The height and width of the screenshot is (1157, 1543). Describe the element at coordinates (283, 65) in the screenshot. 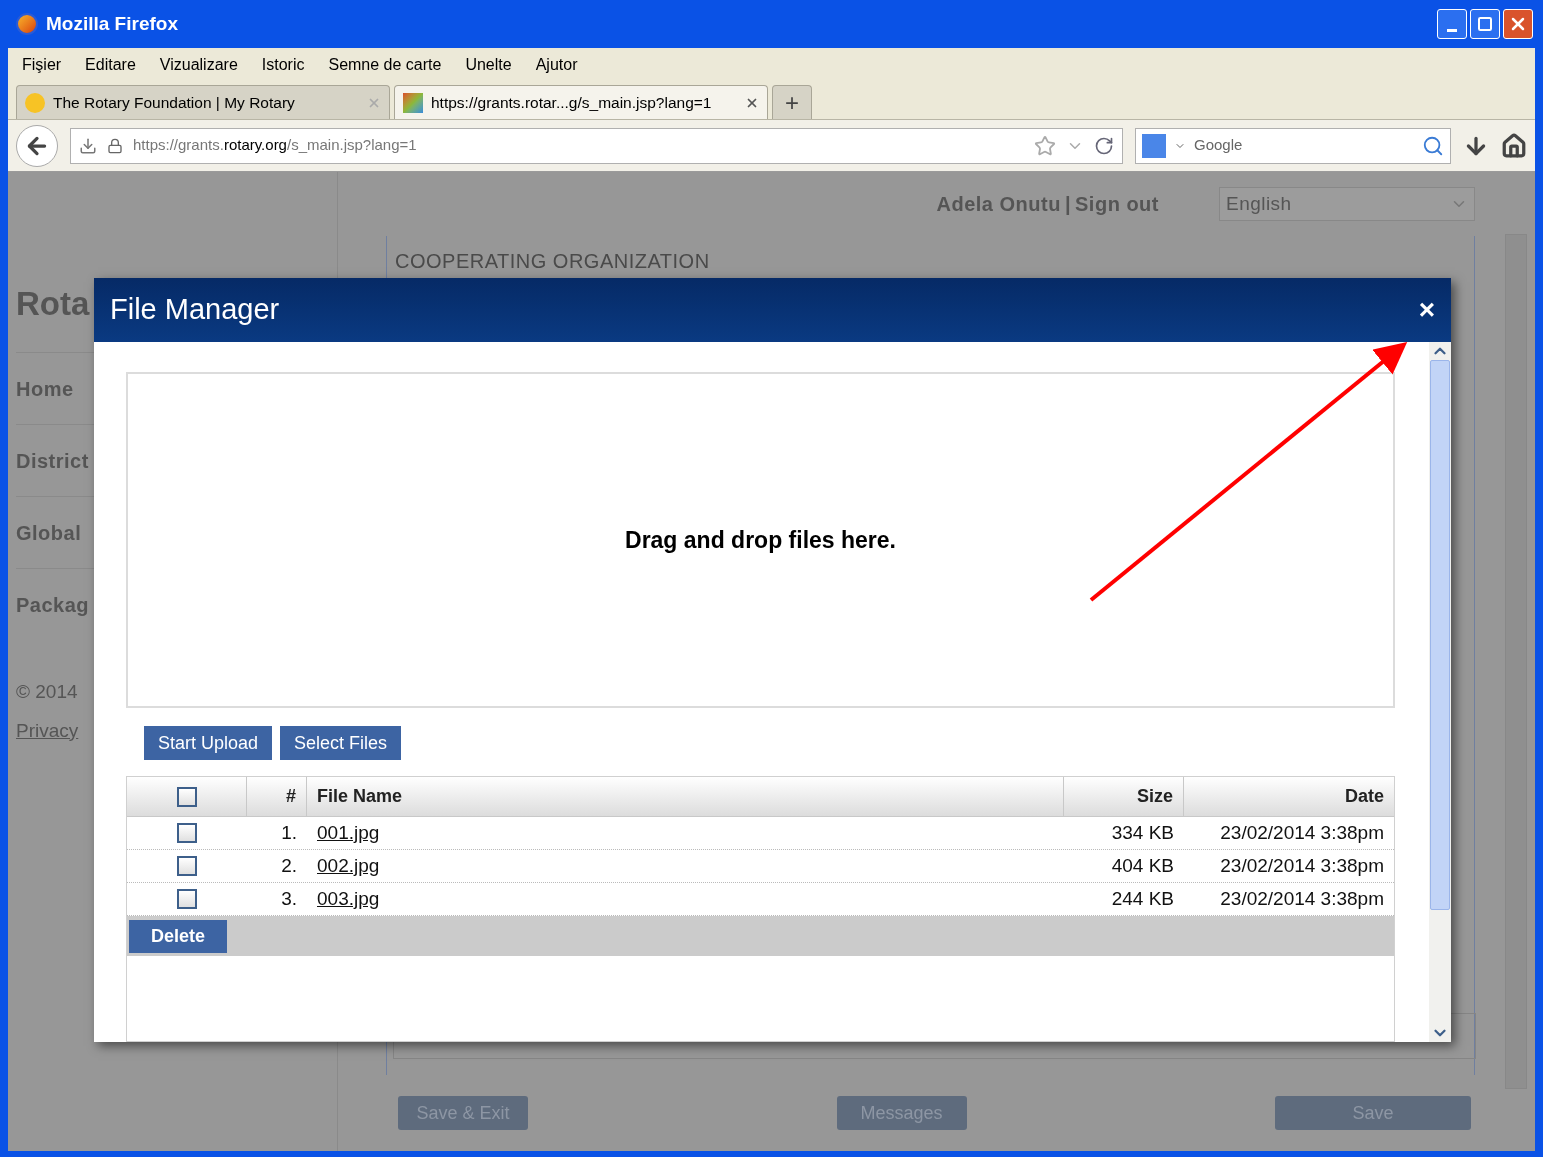

I see `menu-item: Istoric` at that location.